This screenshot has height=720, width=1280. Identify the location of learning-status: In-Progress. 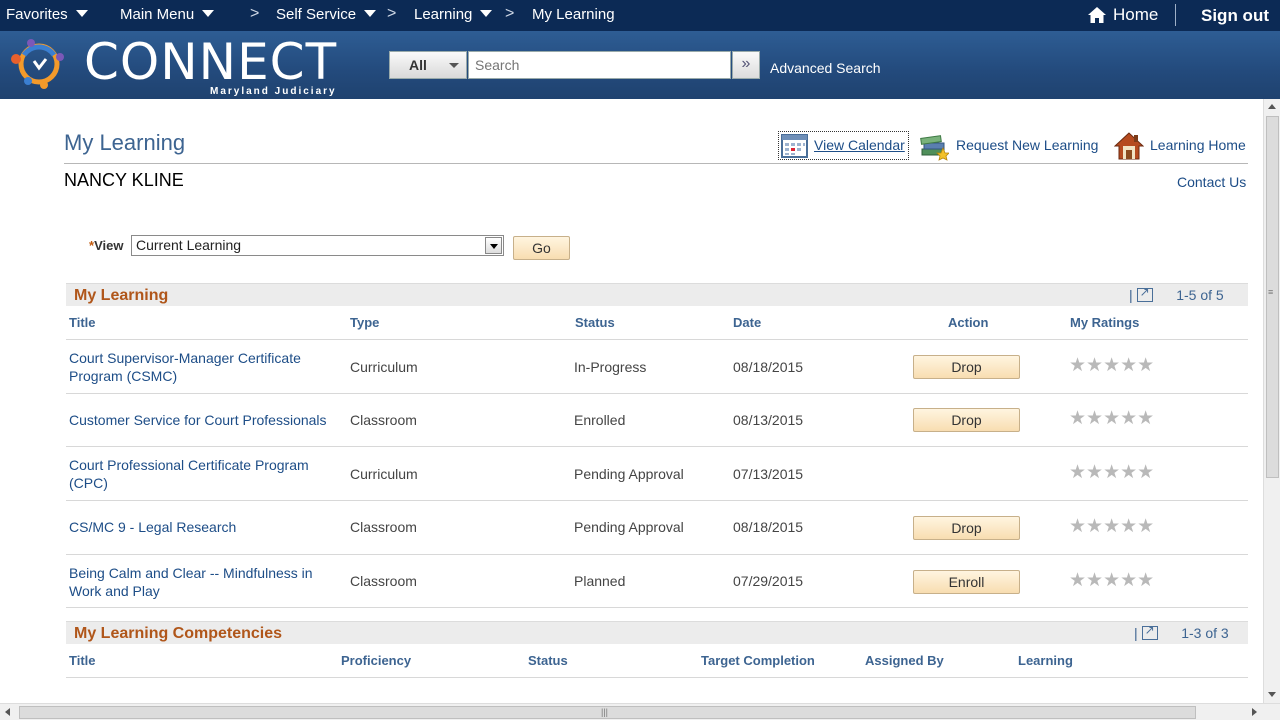
(610, 367).